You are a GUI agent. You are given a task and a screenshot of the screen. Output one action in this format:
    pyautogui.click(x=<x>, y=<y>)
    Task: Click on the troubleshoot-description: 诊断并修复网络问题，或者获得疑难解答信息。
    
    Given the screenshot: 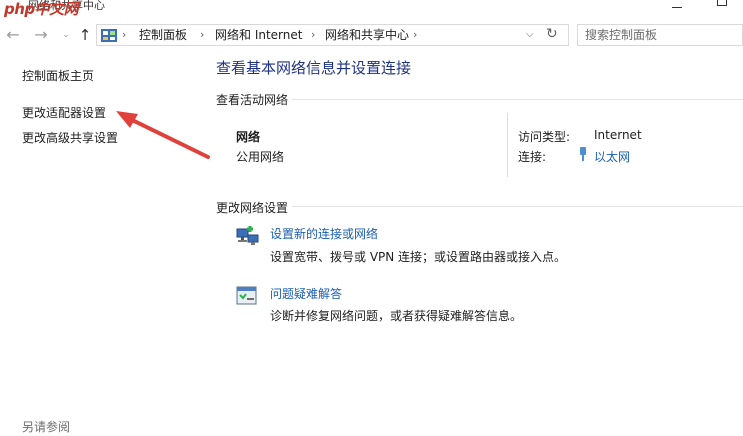 What is the action you would take?
    pyautogui.click(x=396, y=316)
    